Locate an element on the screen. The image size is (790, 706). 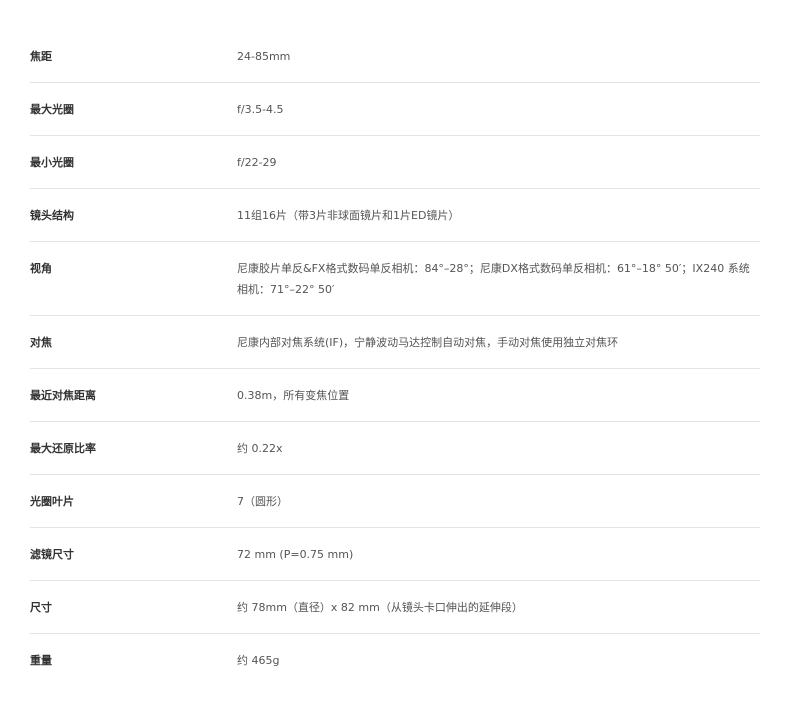
spec-row-focusing: 对焦 尼康内部对焦系统(IF)，宁静波动马达控制自动对焦，手动对焦使用独立对焦环 is located at coordinates (395, 342).